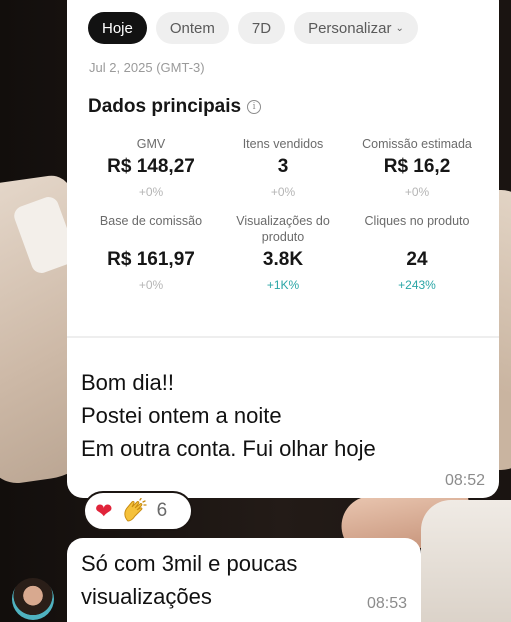 The height and width of the screenshot is (622, 511). What do you see at coordinates (399, 28) in the screenshot?
I see `chevron-down-icon: ⌄` at bounding box center [399, 28].